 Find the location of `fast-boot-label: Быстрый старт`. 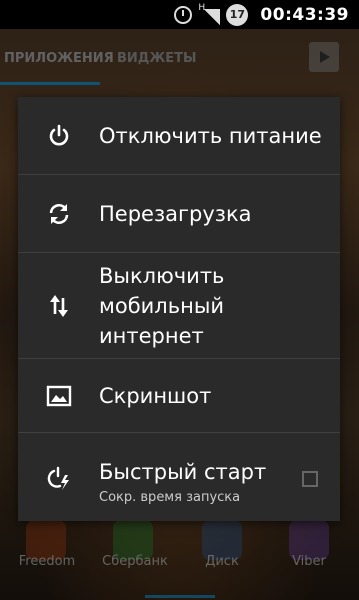

fast-boot-label: Быстрый старт is located at coordinates (183, 472).